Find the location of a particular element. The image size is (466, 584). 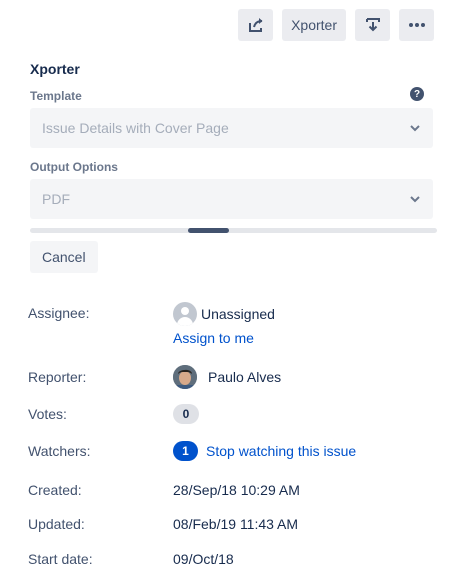

votes-label: Votes: is located at coordinates (47, 414).